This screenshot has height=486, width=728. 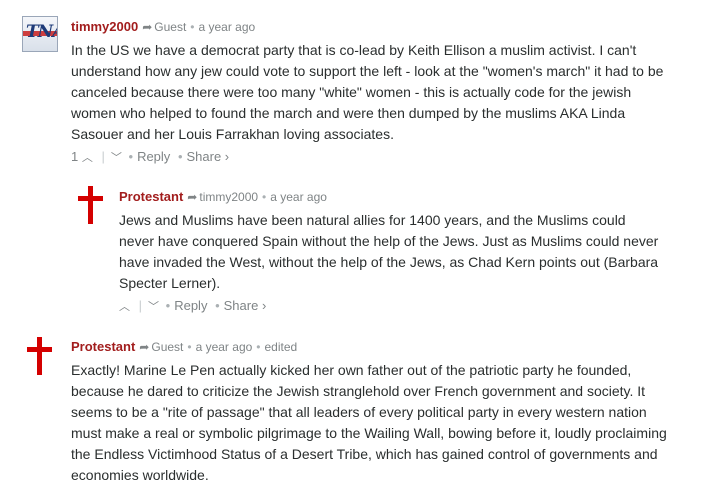 I want to click on edited-label: edited, so click(x=281, y=347).